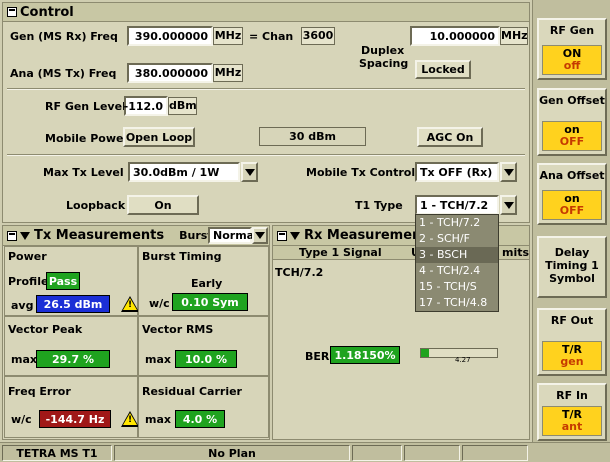 This screenshot has height=462, width=610. I want to click on duplex-locked-button: Locked, so click(443, 69).